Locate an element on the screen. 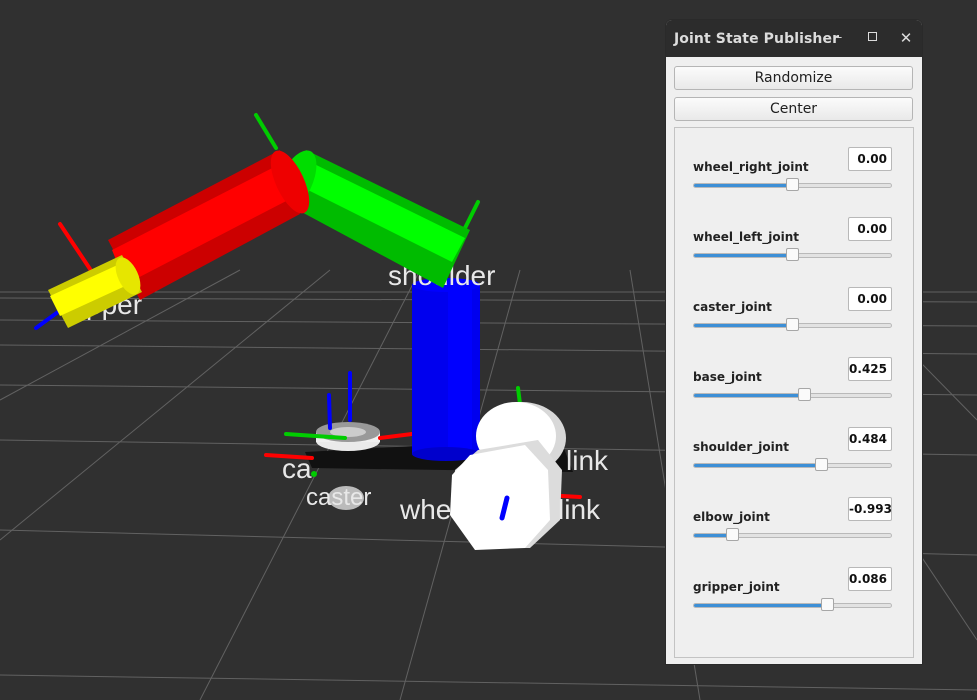 This screenshot has width=977, height=700. maximize-icon is located at coordinates (872, 36).